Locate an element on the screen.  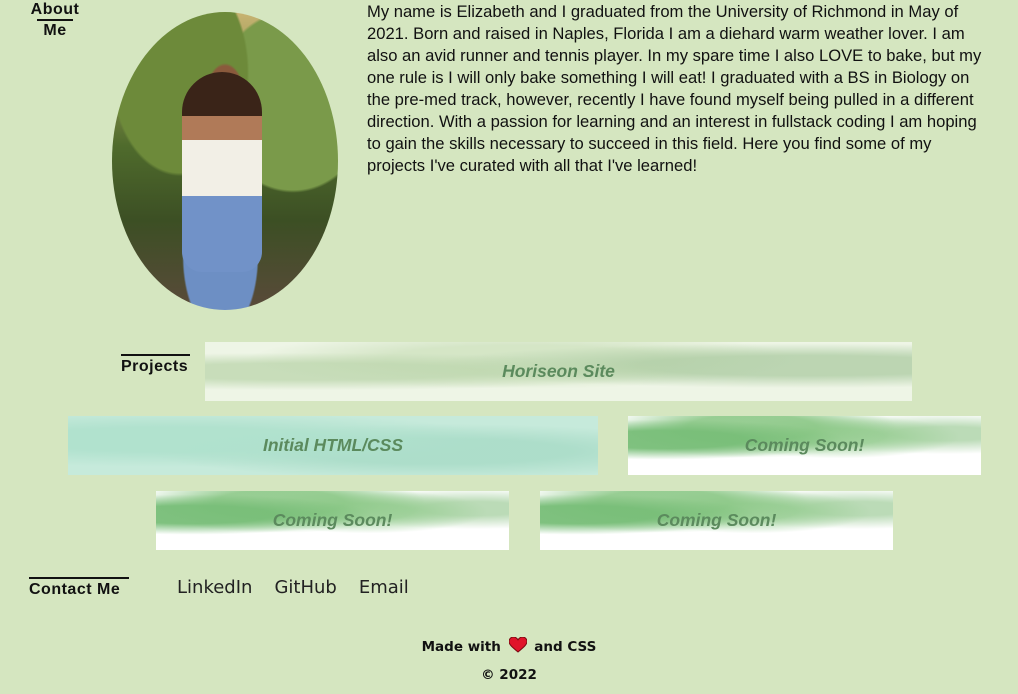
github-link: GitHub is located at coordinates (305, 587).